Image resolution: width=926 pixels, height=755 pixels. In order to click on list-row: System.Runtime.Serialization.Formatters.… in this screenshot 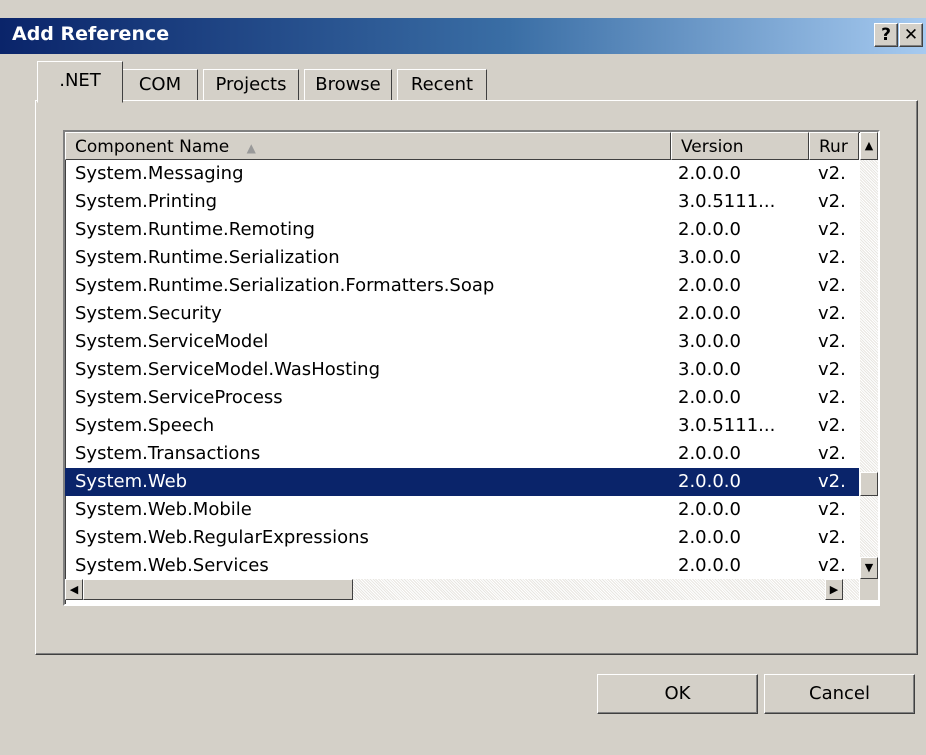, I will do `click(462, 286)`.